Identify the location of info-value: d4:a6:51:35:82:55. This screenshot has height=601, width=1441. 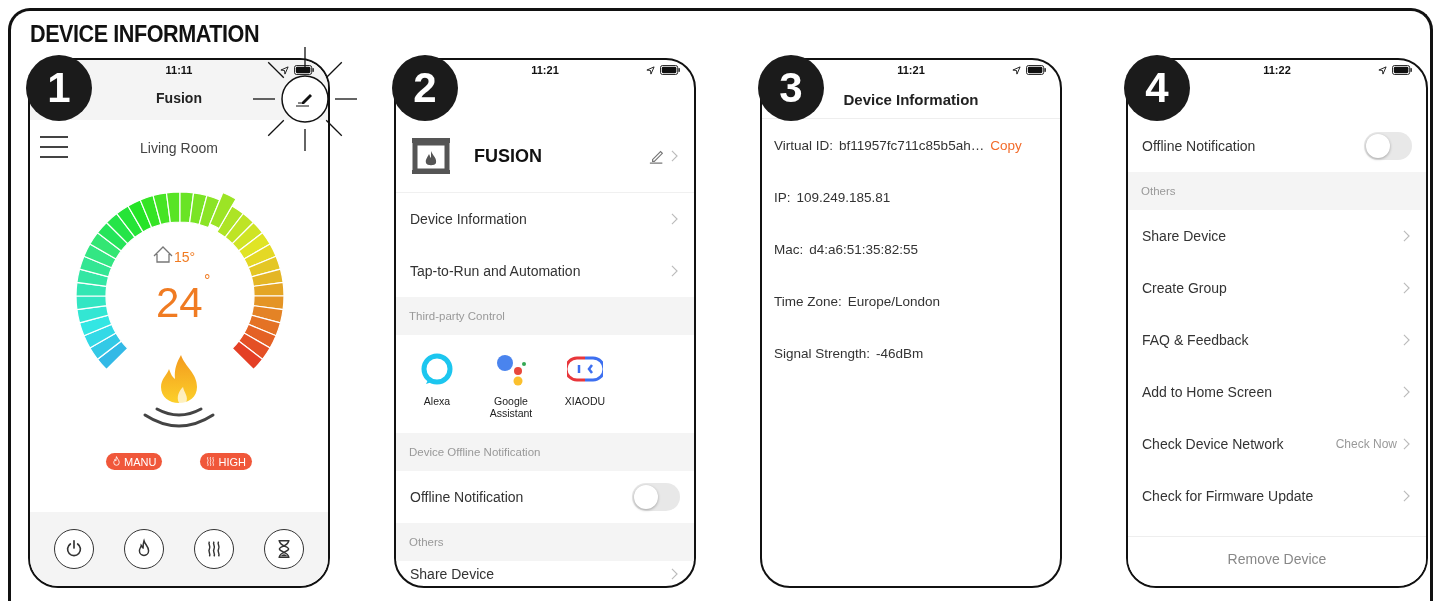
(864, 249).